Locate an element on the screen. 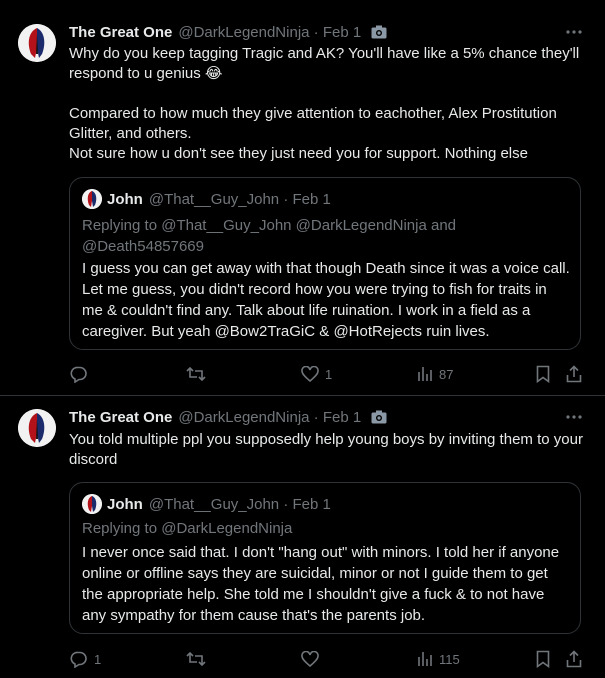  reply-count: 1 is located at coordinates (98, 659).